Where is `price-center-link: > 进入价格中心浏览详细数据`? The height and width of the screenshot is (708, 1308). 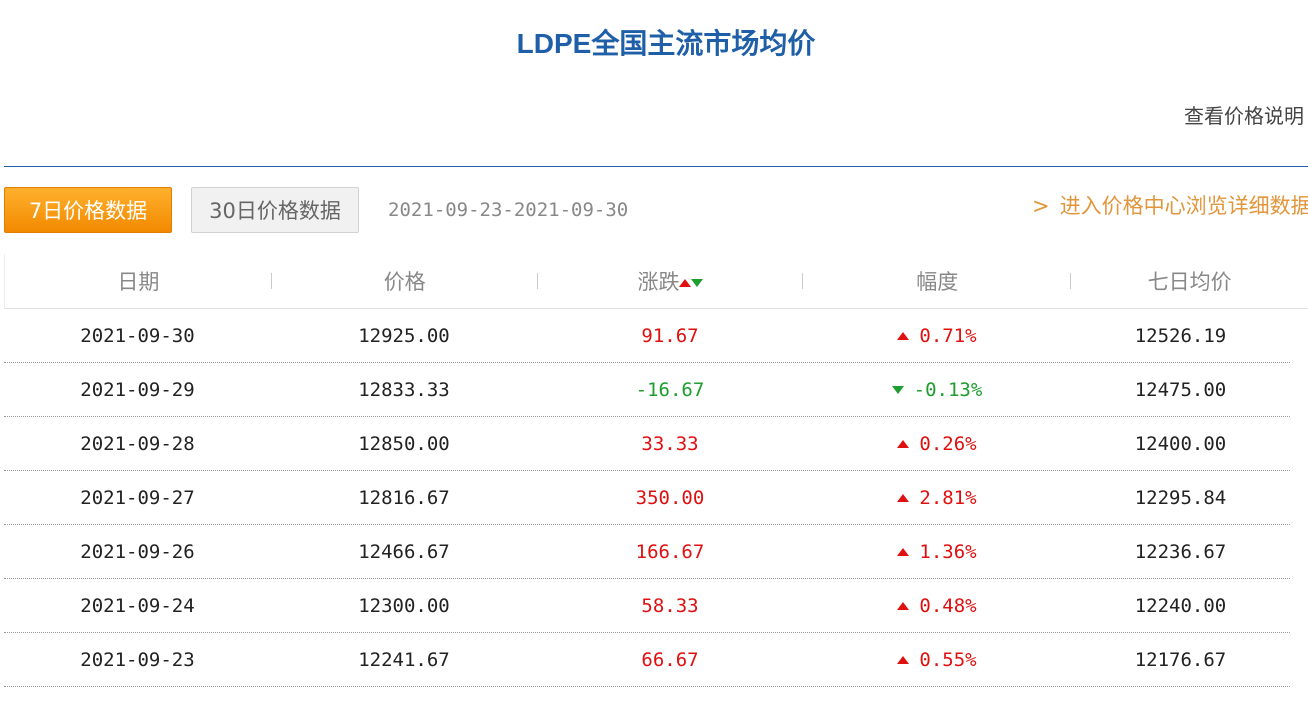
price-center-link: > 进入价格中心浏览详细数据 is located at coordinates (1170, 205).